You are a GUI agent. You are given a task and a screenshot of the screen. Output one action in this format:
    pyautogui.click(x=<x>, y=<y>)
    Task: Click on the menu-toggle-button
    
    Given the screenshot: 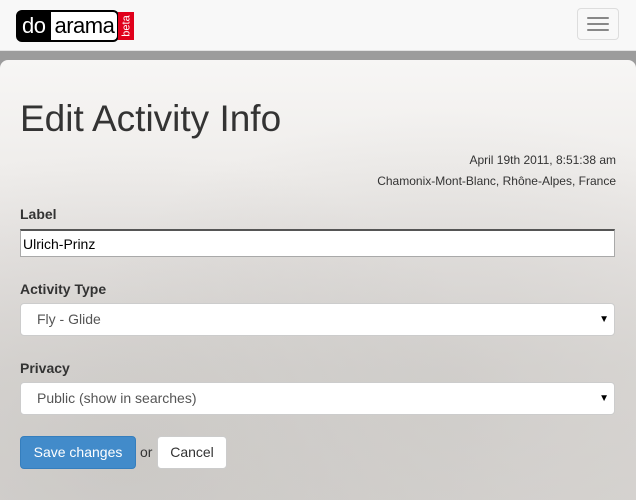 What is the action you would take?
    pyautogui.click(x=598, y=24)
    